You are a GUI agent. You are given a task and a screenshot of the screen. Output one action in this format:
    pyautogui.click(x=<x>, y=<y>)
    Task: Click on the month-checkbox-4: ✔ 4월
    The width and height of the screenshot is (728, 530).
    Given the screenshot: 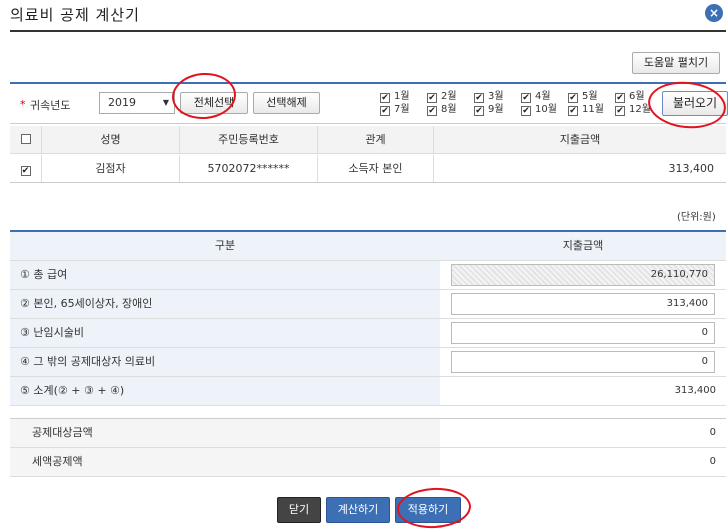 What is the action you would take?
    pyautogui.click(x=544, y=97)
    